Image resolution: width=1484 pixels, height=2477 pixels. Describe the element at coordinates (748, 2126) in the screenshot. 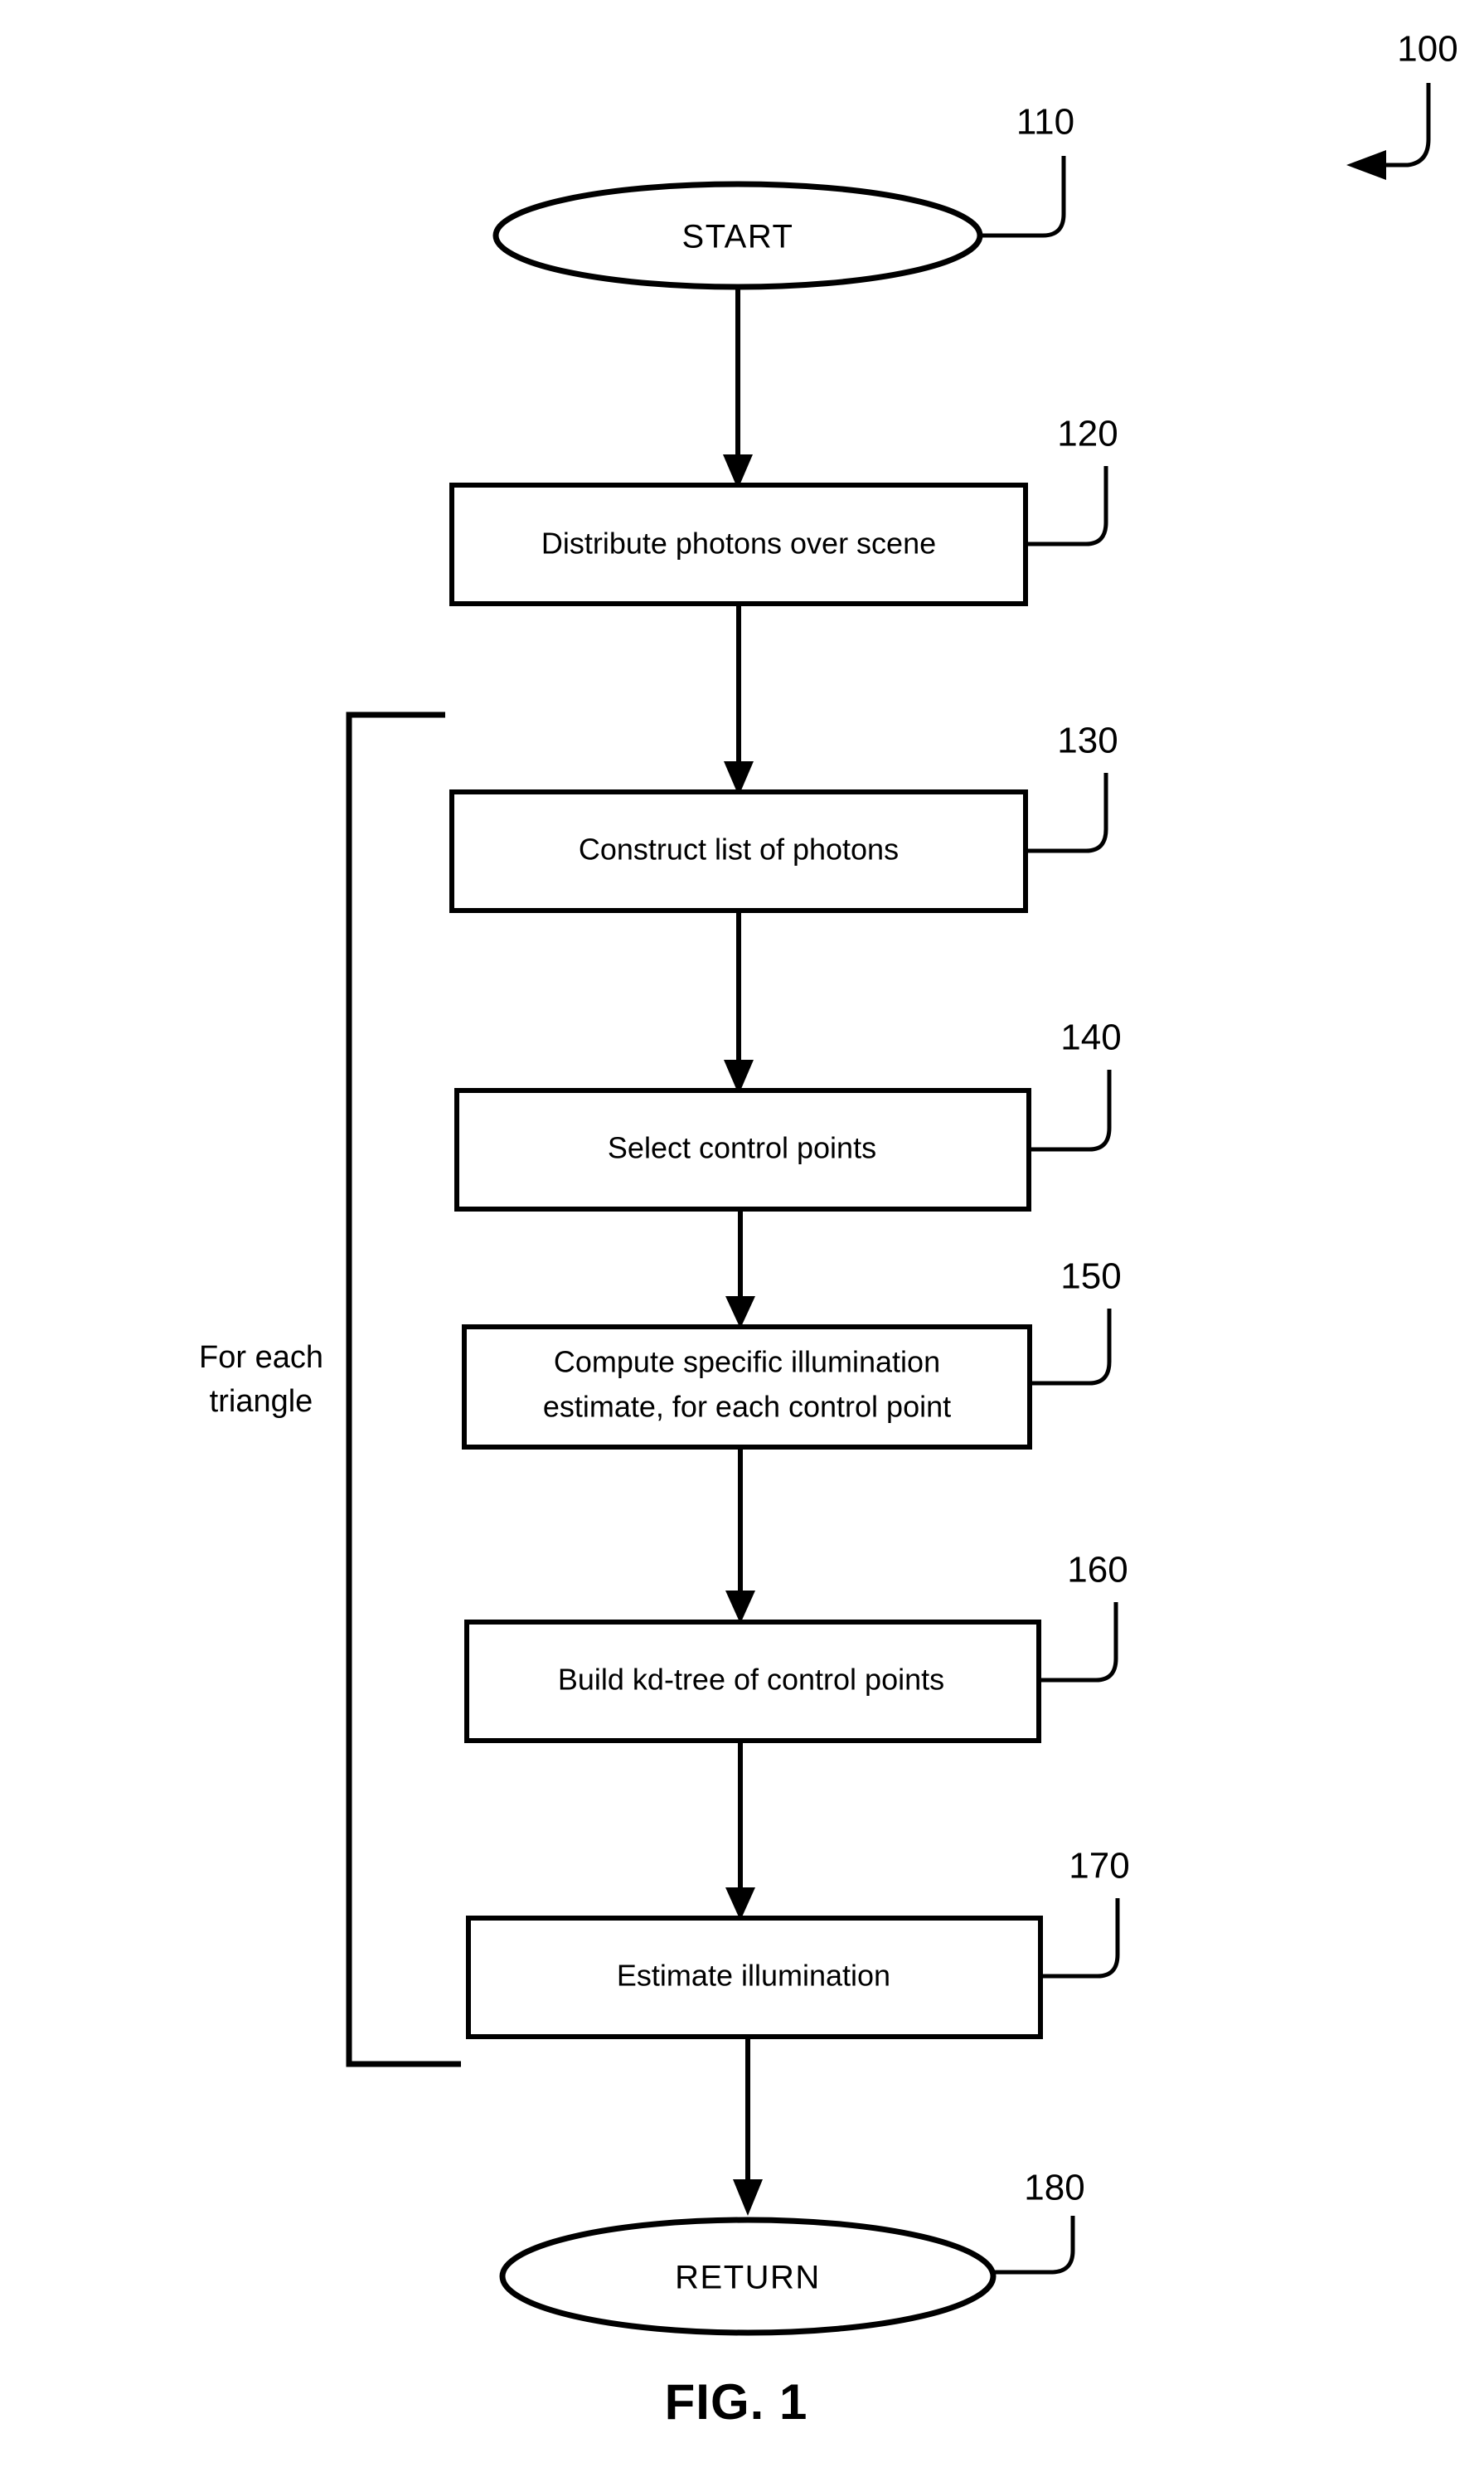

I see `connector-170-to-return` at that location.